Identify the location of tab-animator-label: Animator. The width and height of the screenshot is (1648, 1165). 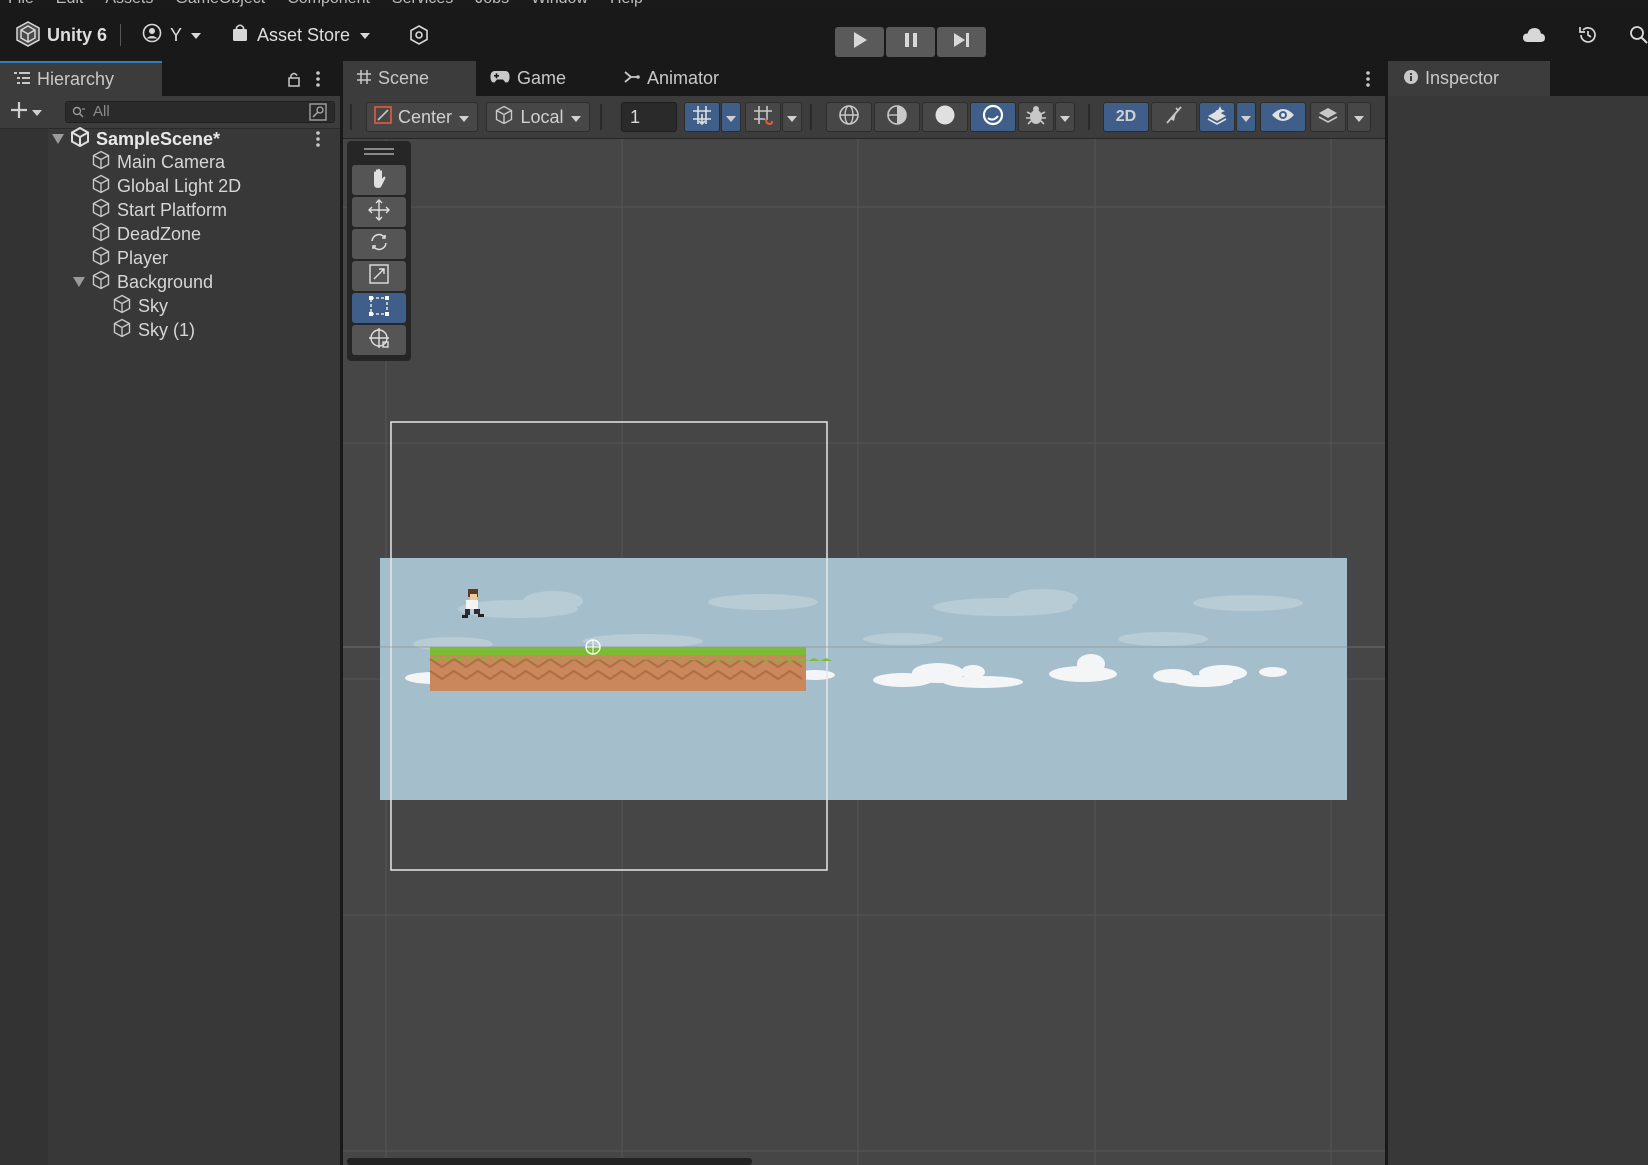
(683, 78).